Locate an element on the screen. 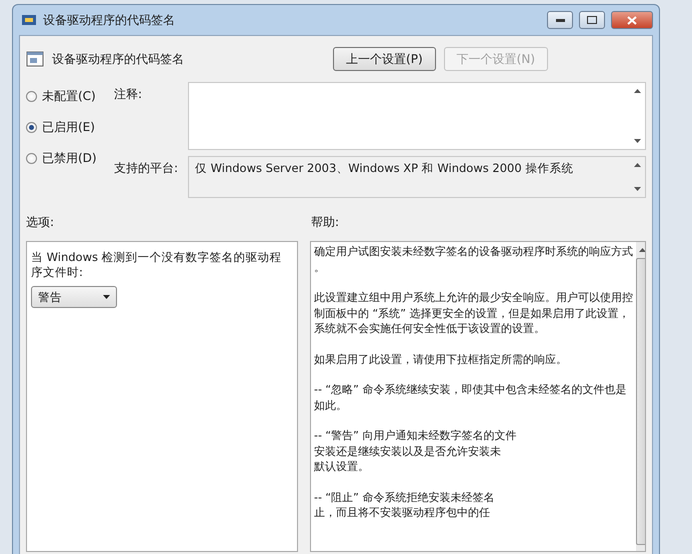  response-dropdown: 警告 is located at coordinates (74, 297).